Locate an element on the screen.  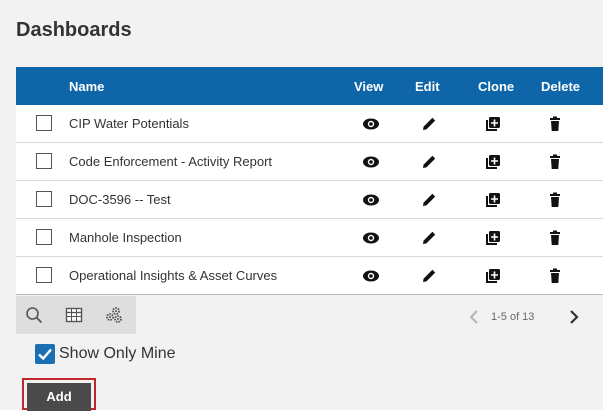
previous-page-icon is located at coordinates (474, 317).